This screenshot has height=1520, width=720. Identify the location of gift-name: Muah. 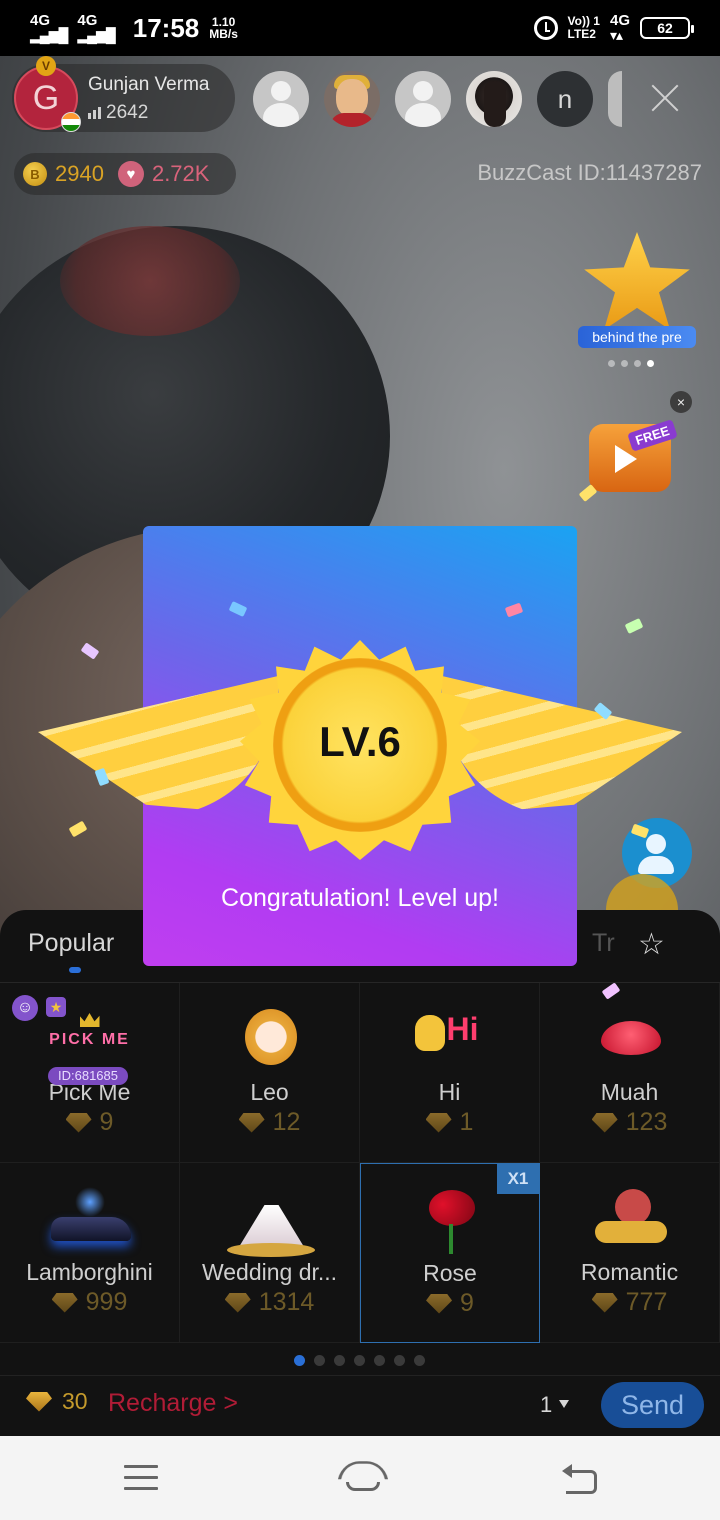
(629, 1092).